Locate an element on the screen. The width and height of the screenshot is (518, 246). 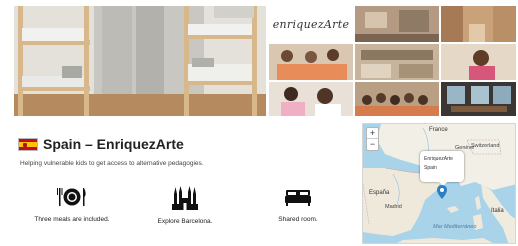
bed-icon is located at coordinates (298, 198).